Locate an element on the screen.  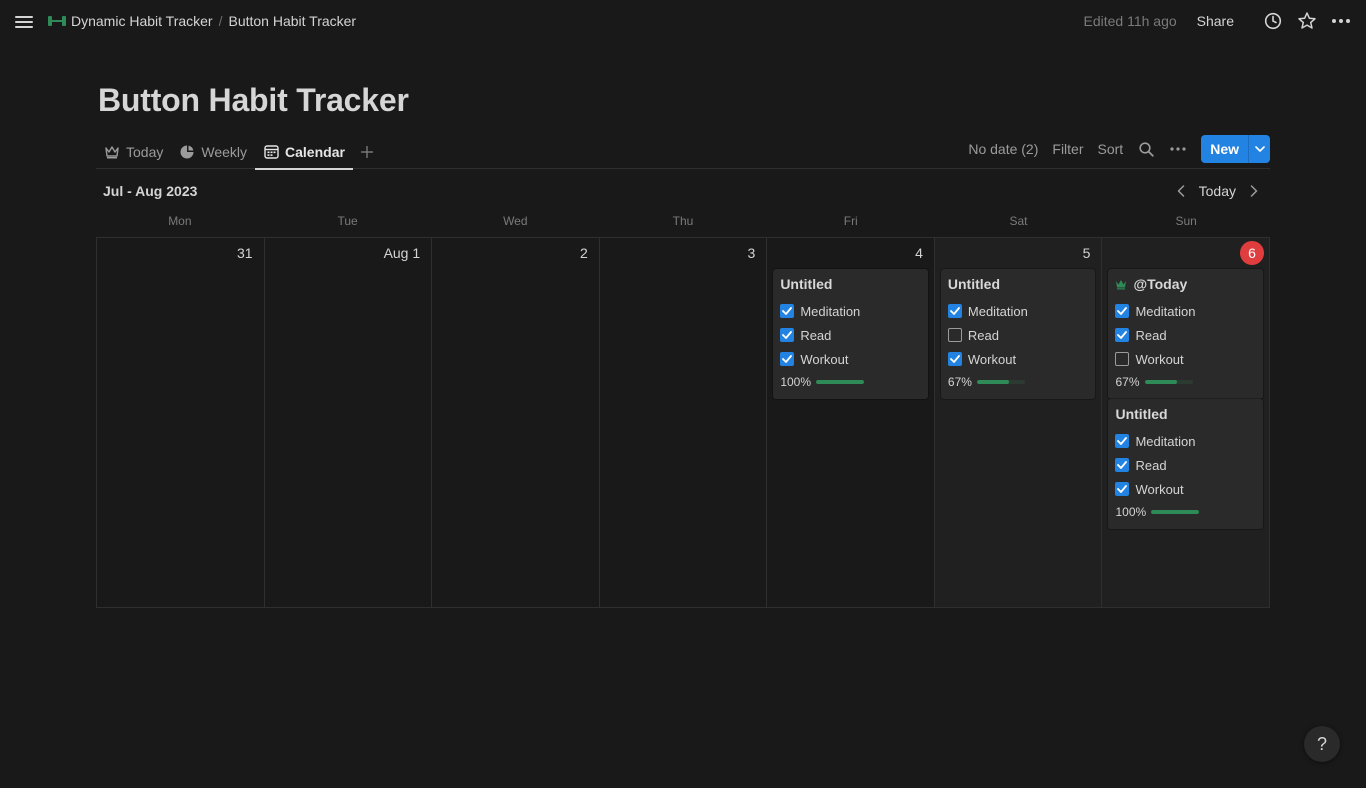
chevron-down-icon is located at coordinates (1259, 149).